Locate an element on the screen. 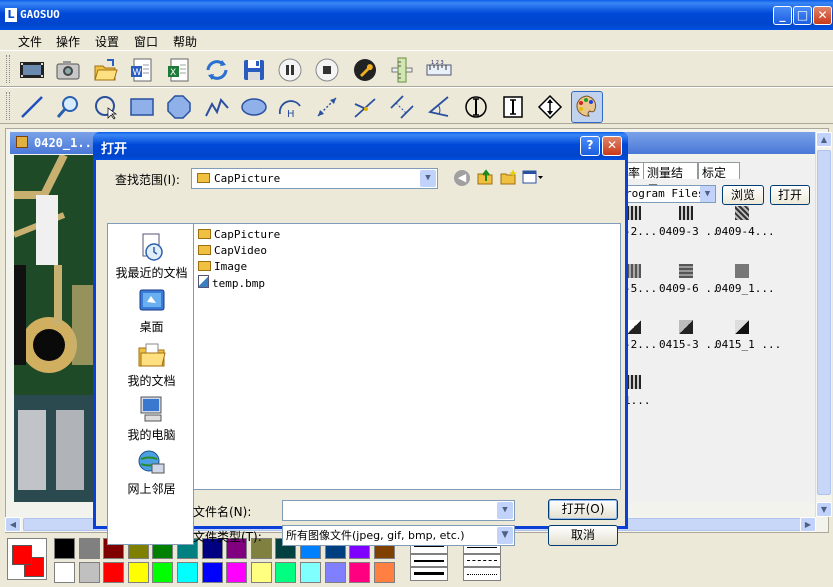 The height and width of the screenshot is (587, 833). place-my-documents: 我的文档 is located at coordinates (151, 364).